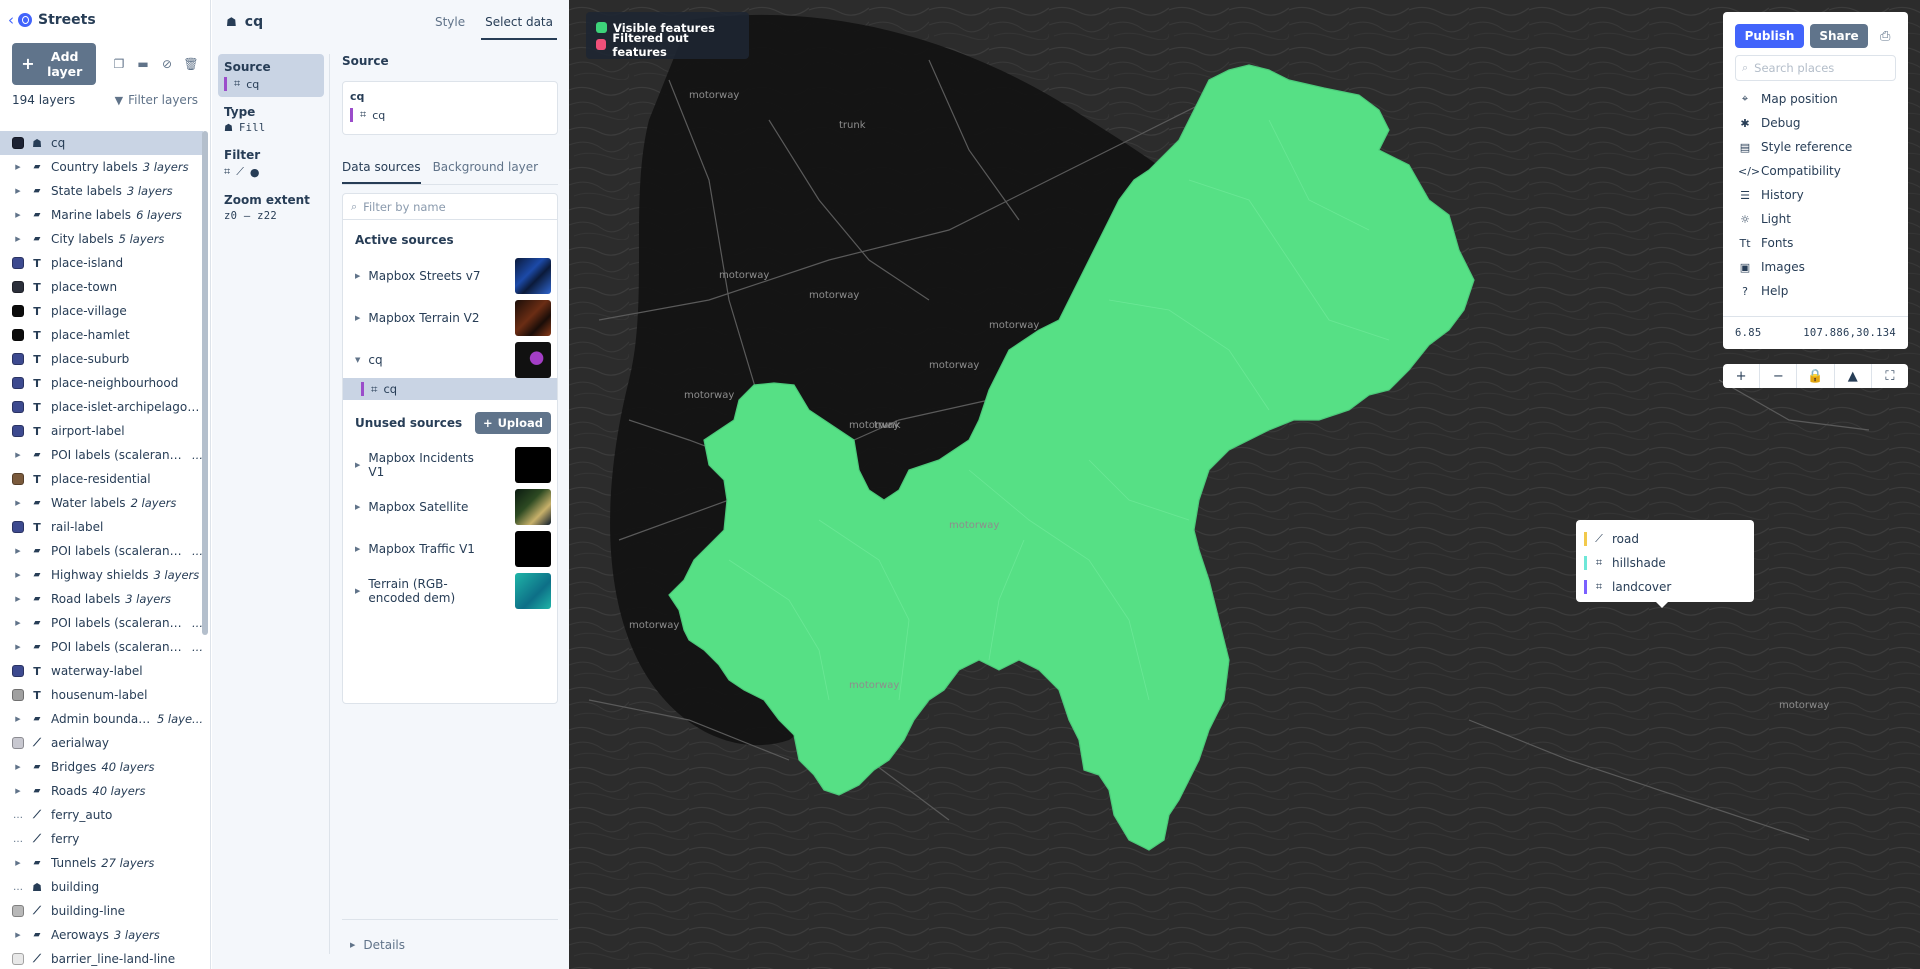  I want to click on tab-style: Style, so click(450, 26).